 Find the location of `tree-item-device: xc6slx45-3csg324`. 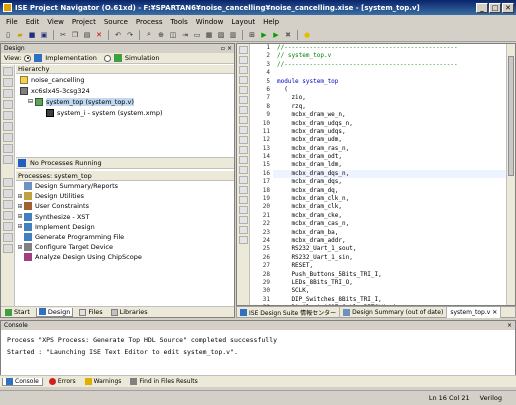

tree-item-device: xc6slx45-3csg324 is located at coordinates (125, 90).